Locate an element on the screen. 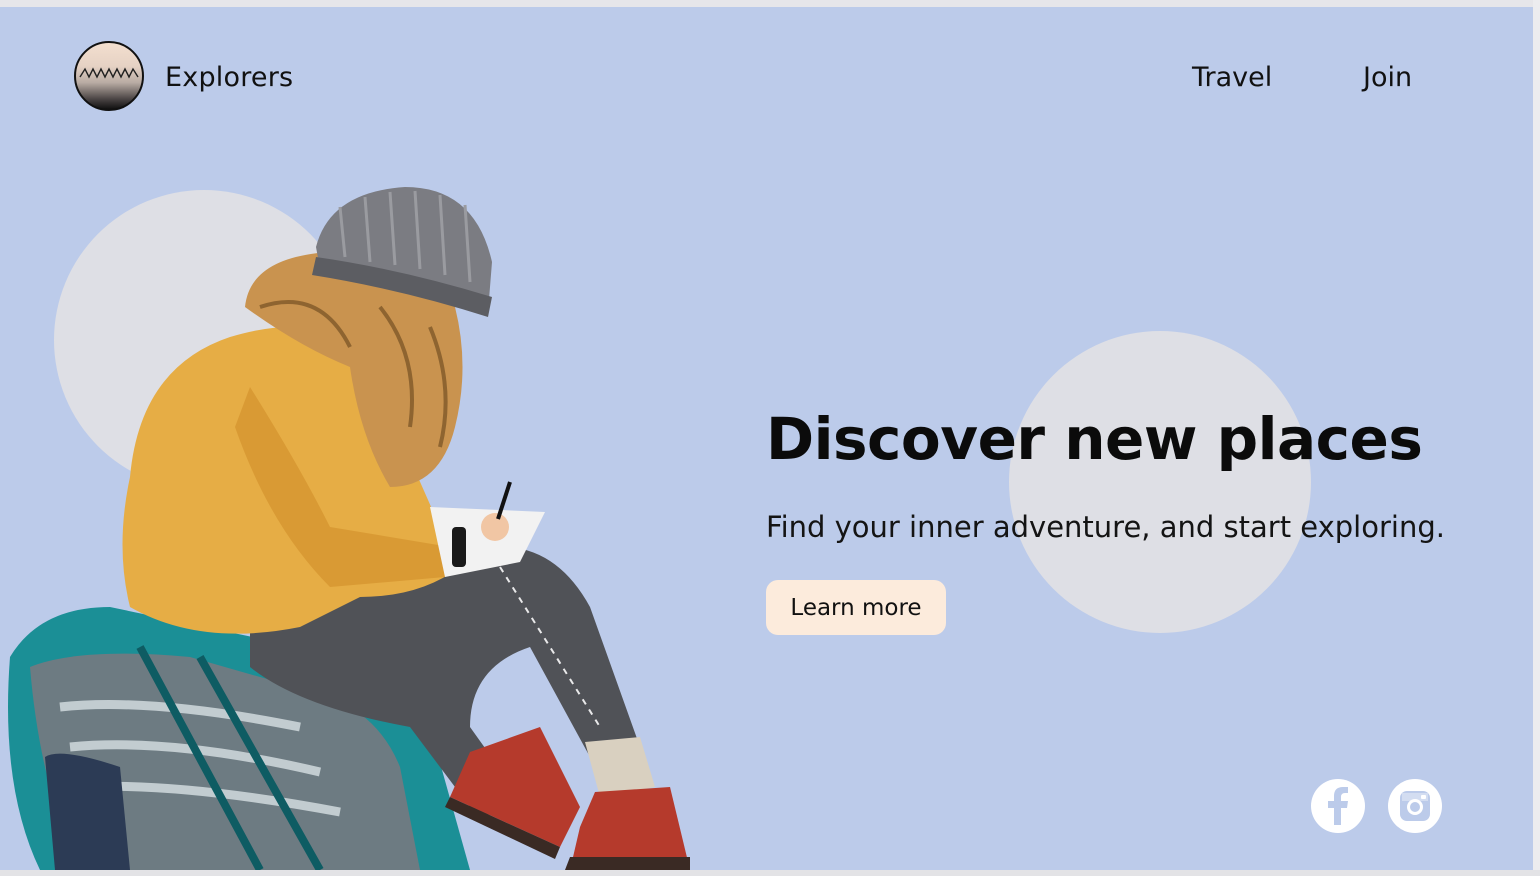 This screenshot has height=876, width=1540. window-edge-bottom is located at coordinates (770, 873).